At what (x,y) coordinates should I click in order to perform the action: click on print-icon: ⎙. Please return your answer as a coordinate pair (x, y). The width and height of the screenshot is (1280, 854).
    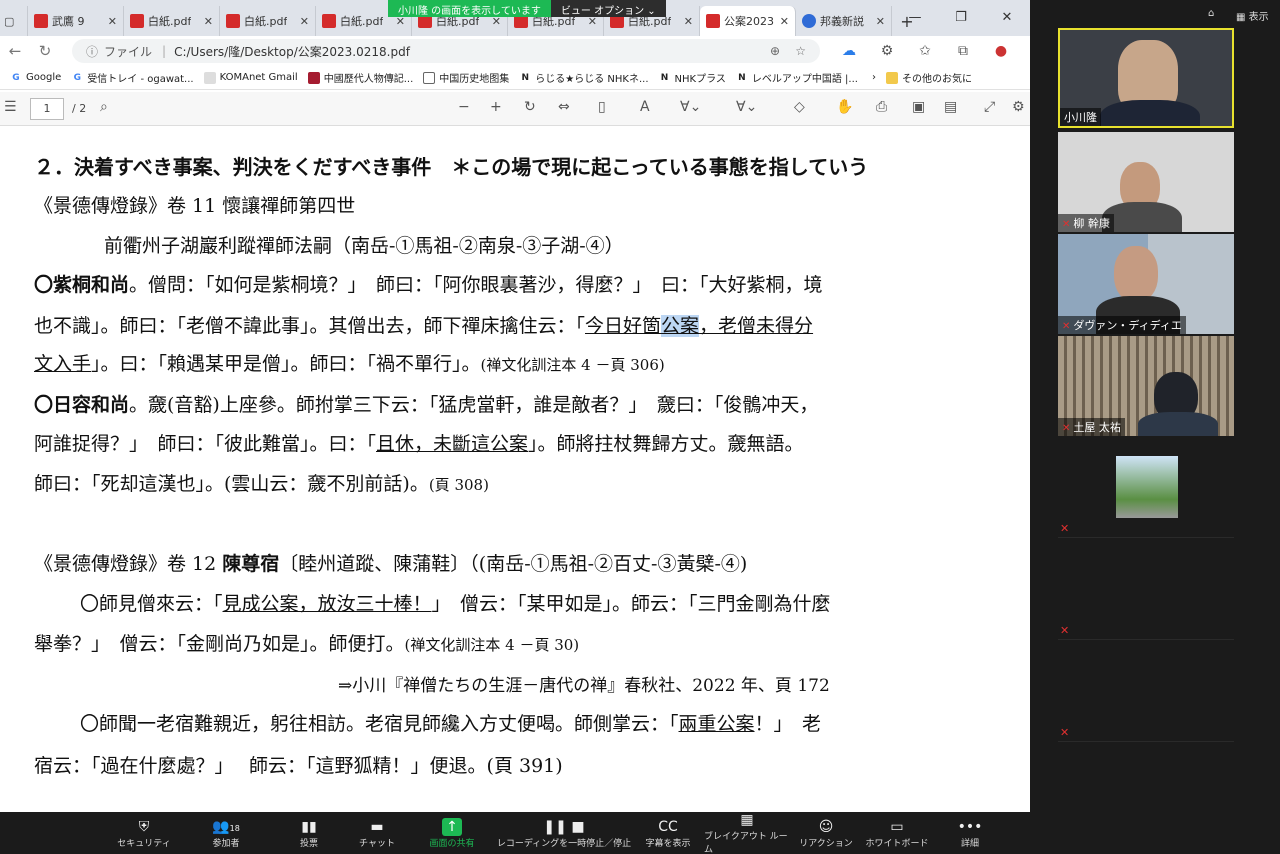
    Looking at the image, I should click on (881, 107).